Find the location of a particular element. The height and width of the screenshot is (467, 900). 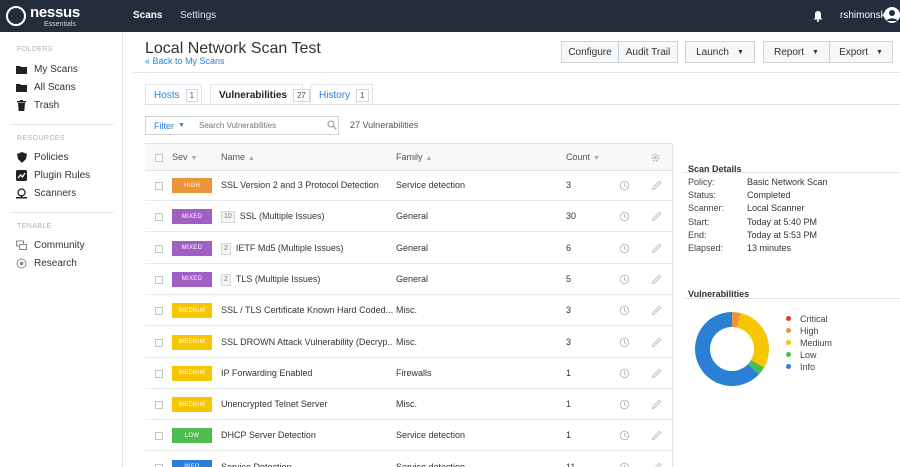

vulnerability-name: 2 IETF Md5 (Multiple Issues) is located at coordinates (307, 248).